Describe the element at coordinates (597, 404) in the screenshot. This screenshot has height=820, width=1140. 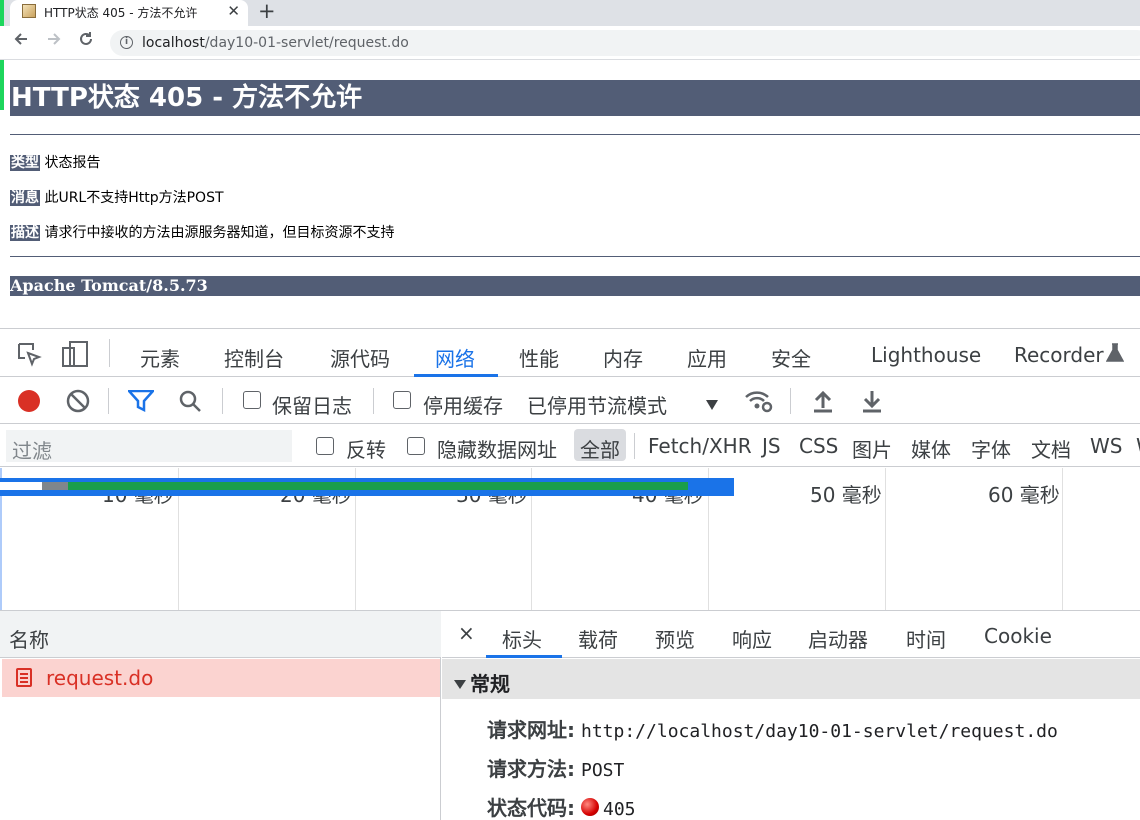
I see `throttling-select: 已停用节流模式` at that location.